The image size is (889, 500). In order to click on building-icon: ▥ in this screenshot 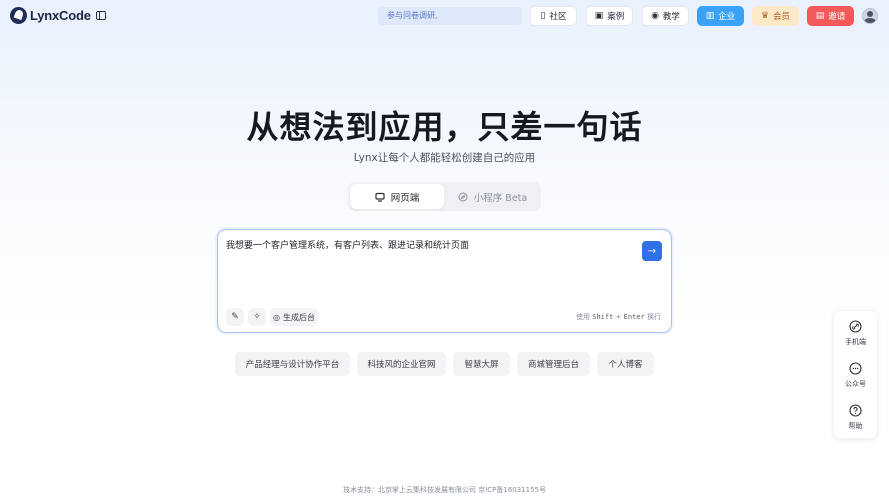, I will do `click(710, 16)`.